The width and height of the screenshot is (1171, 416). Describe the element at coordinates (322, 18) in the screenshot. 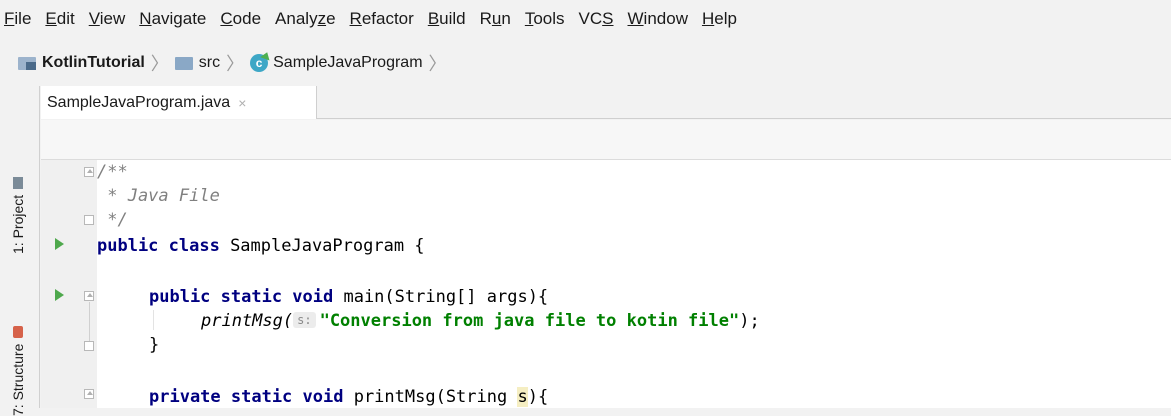

I see `menu-item-mnemonic: z` at that location.